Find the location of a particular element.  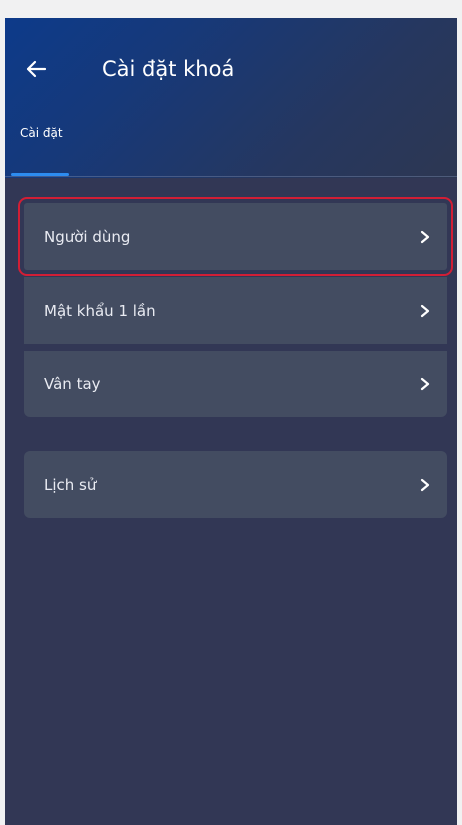

tab-settings-label: Cài đặt is located at coordinates (41, 133).